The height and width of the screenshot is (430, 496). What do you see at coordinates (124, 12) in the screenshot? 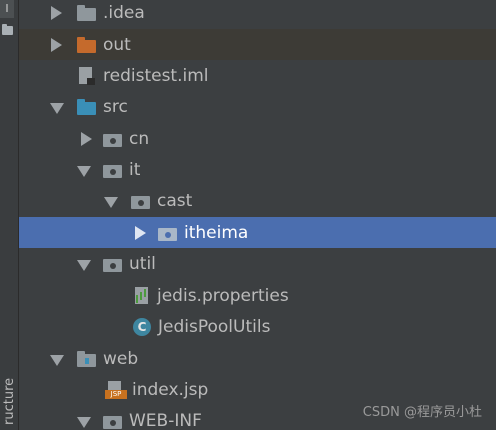
I see `tree-item-label: .idea` at bounding box center [124, 12].